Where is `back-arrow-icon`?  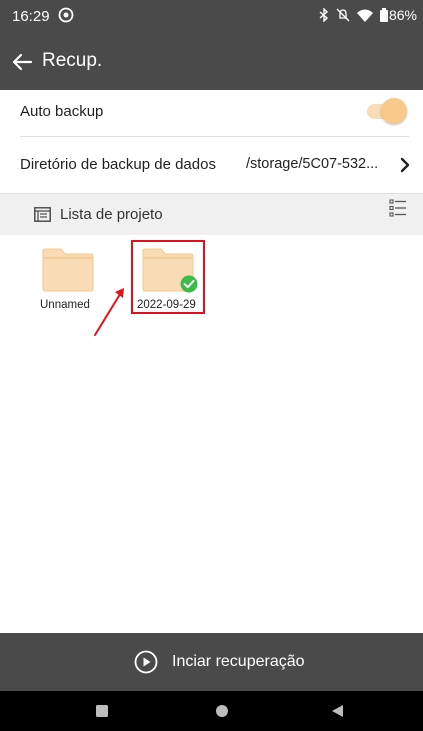
back-arrow-icon is located at coordinates (22, 62).